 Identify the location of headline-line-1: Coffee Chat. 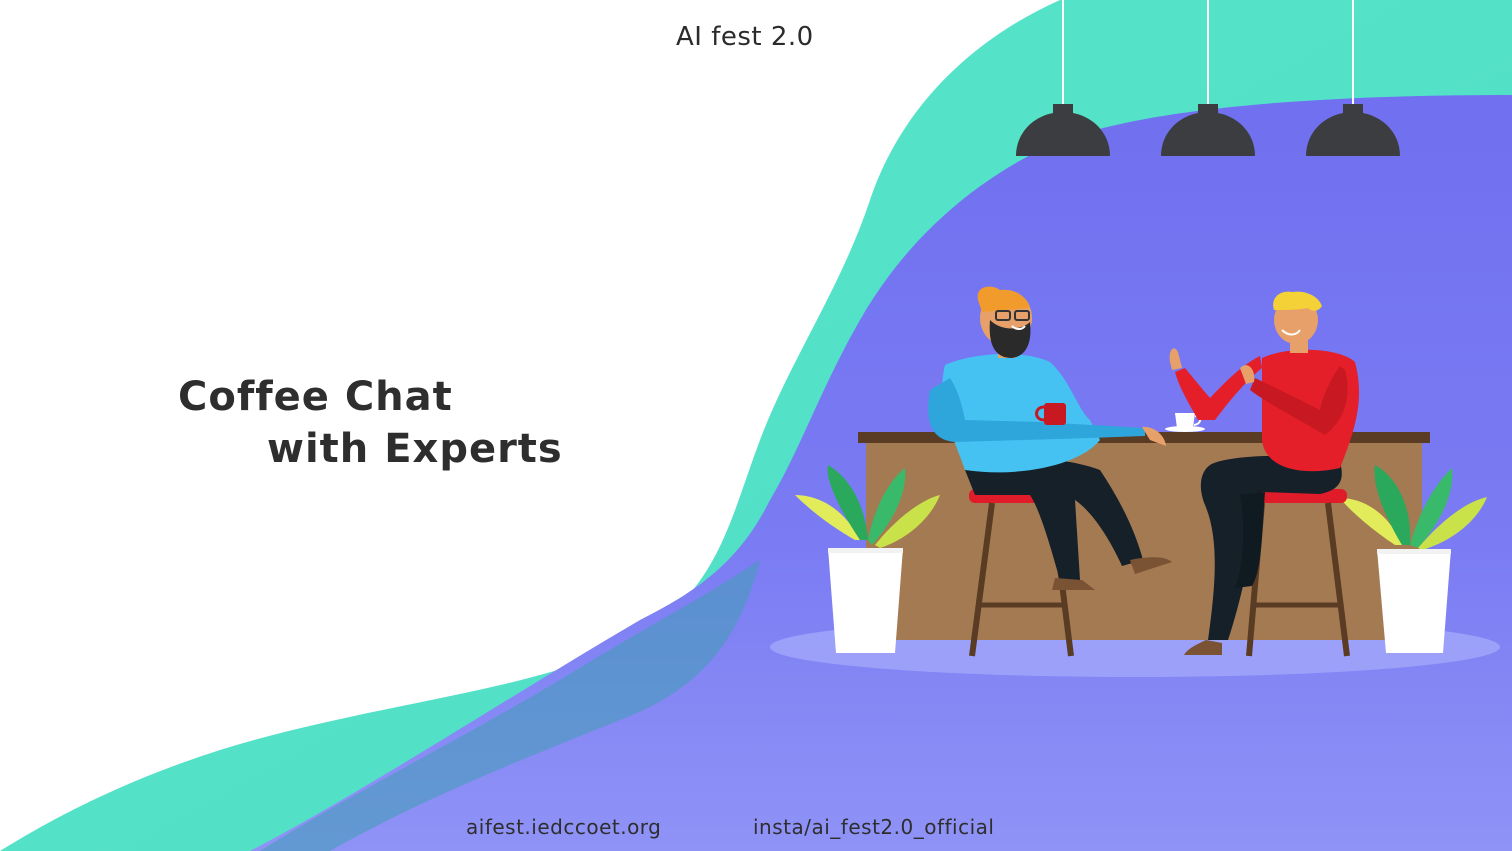
(315, 397).